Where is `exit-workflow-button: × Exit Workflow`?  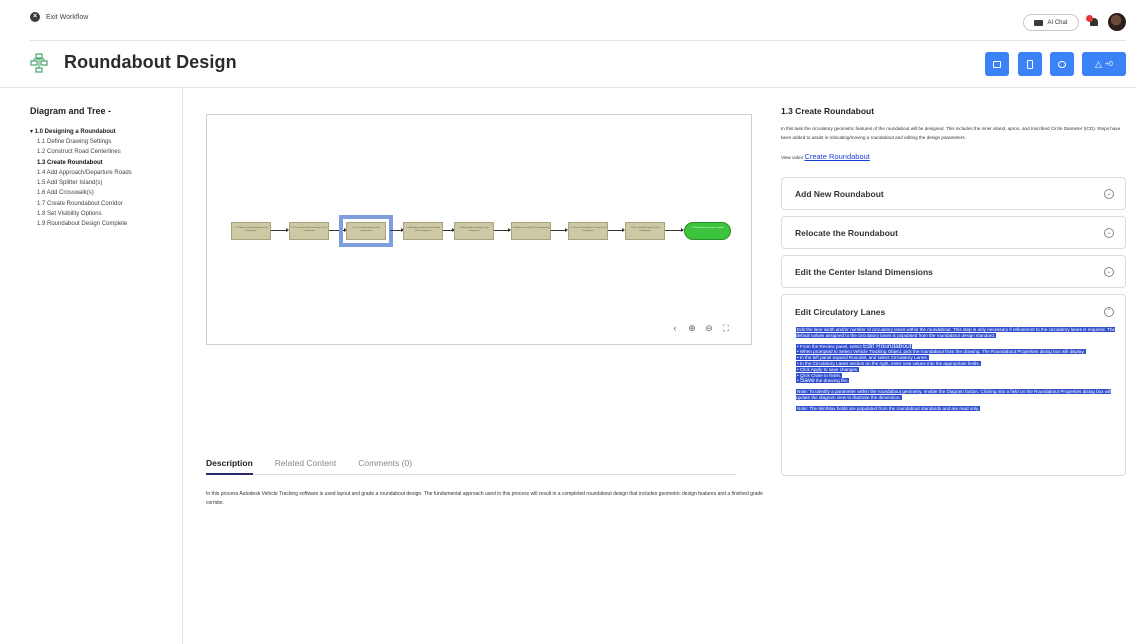 exit-workflow-button: × Exit Workflow is located at coordinates (59, 17).